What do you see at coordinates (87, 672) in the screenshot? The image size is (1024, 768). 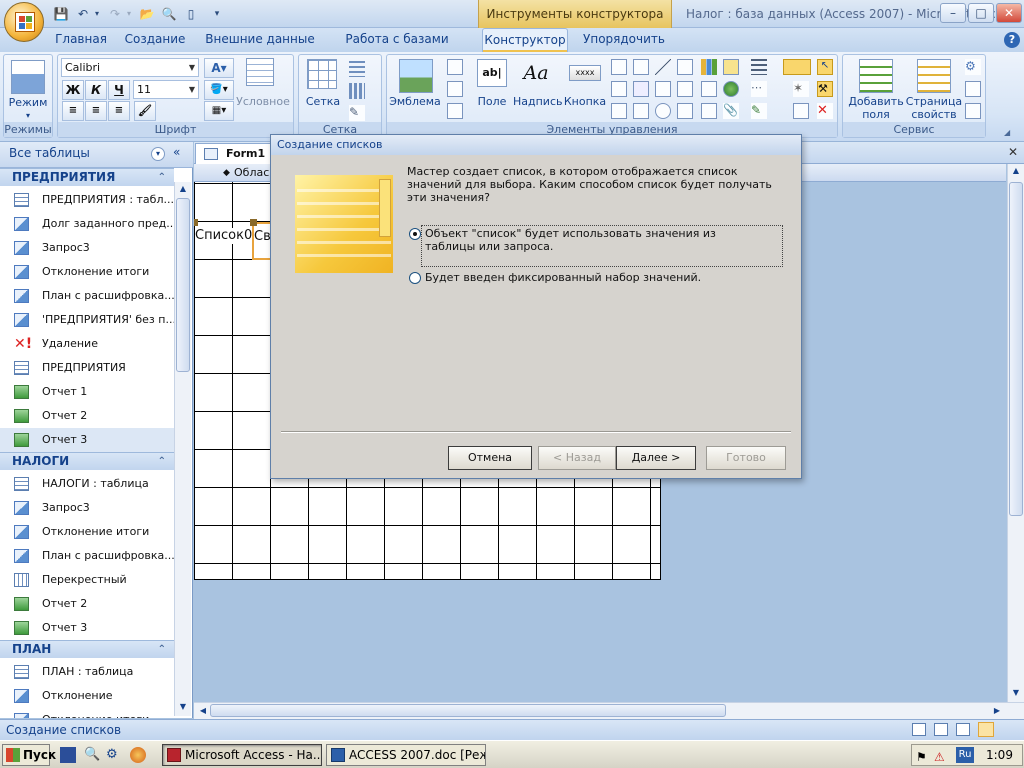 I see `nav-item: ПЛАН : таблица` at bounding box center [87, 672].